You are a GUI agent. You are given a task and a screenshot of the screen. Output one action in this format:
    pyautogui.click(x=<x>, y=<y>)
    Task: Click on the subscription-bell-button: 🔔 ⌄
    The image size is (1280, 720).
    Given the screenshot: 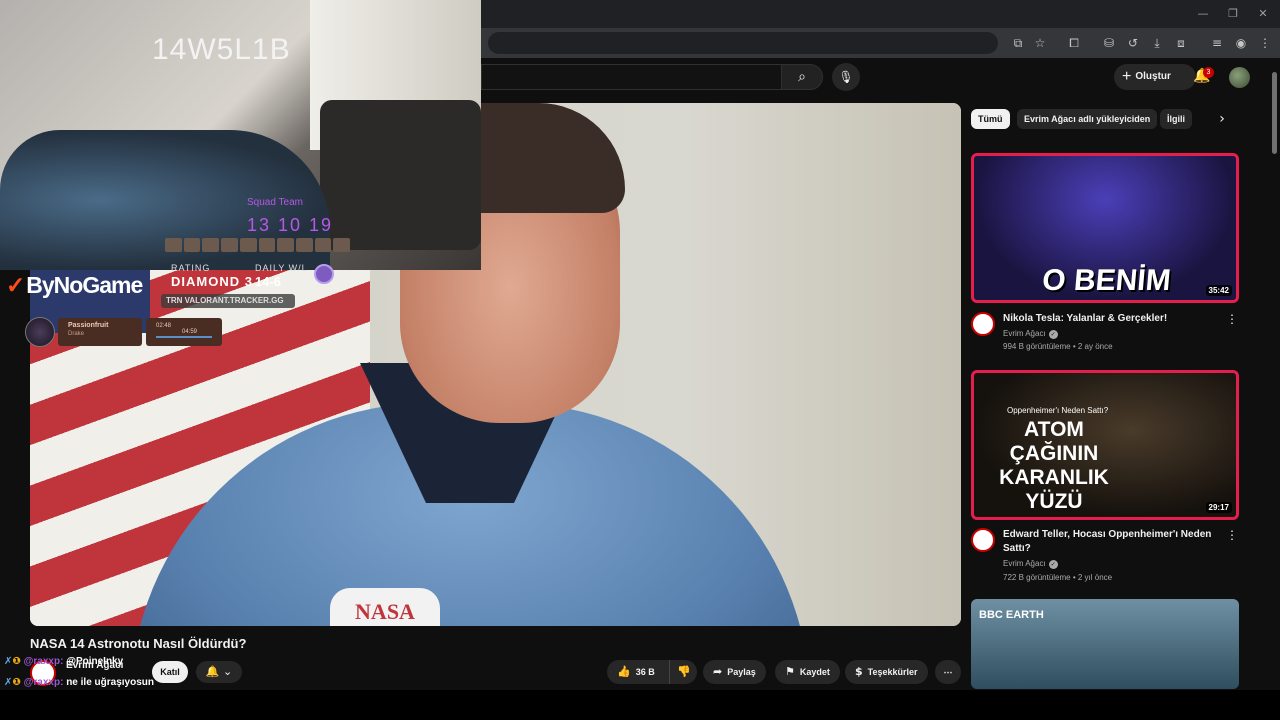 What is the action you would take?
    pyautogui.click(x=219, y=672)
    